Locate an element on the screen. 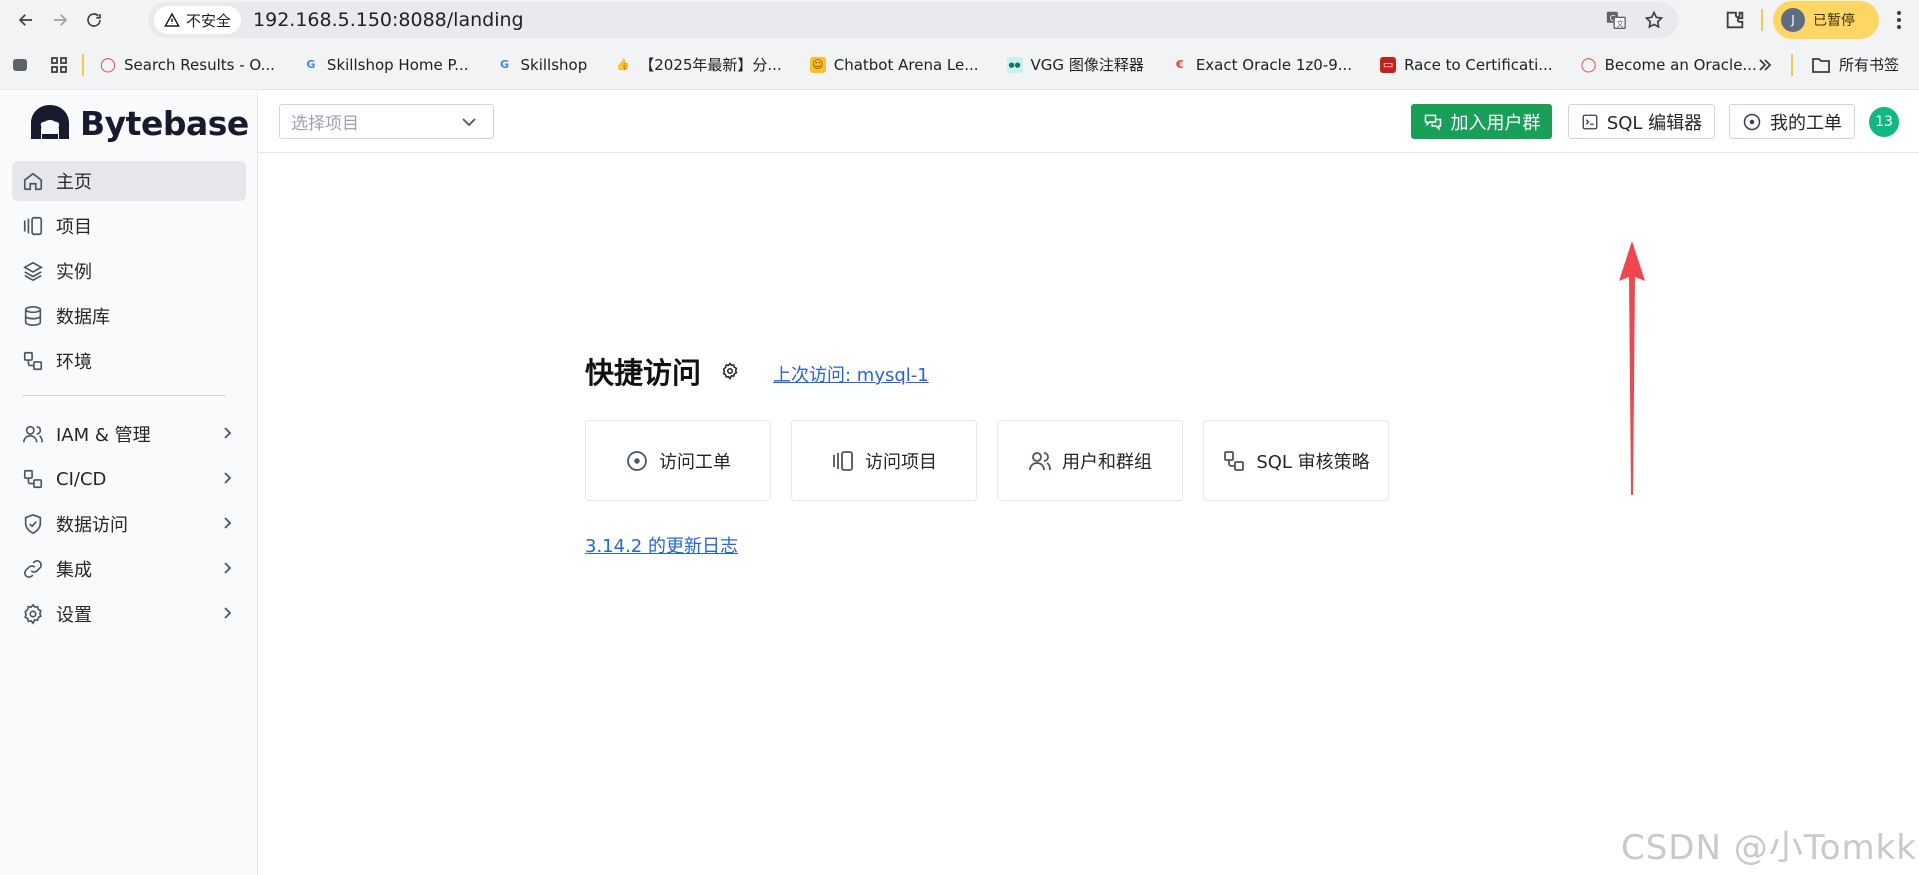  forward-button is located at coordinates (60, 20).